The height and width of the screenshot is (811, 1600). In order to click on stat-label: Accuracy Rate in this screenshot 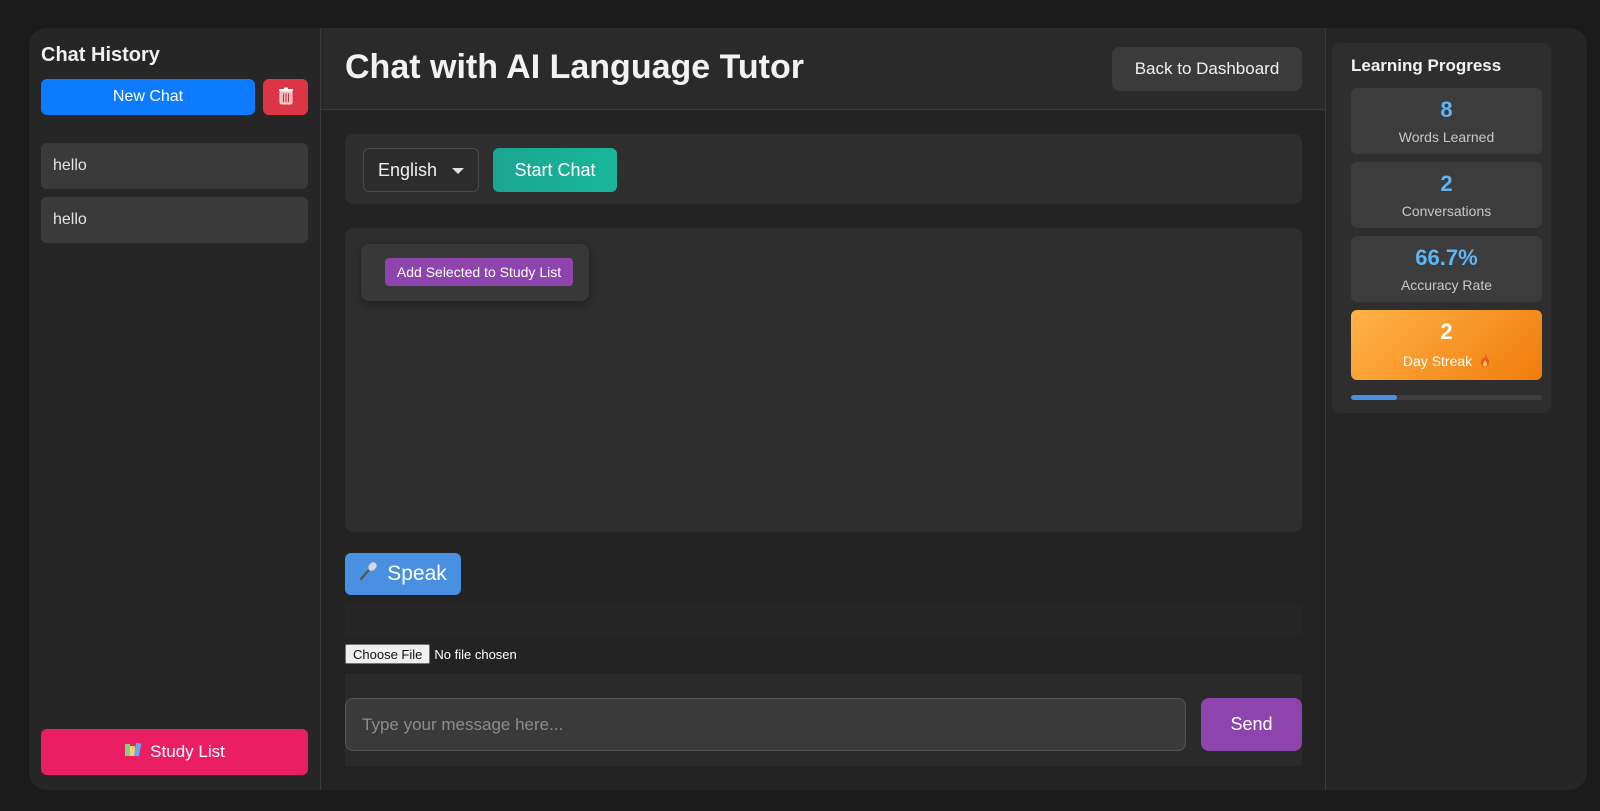, I will do `click(1446, 285)`.